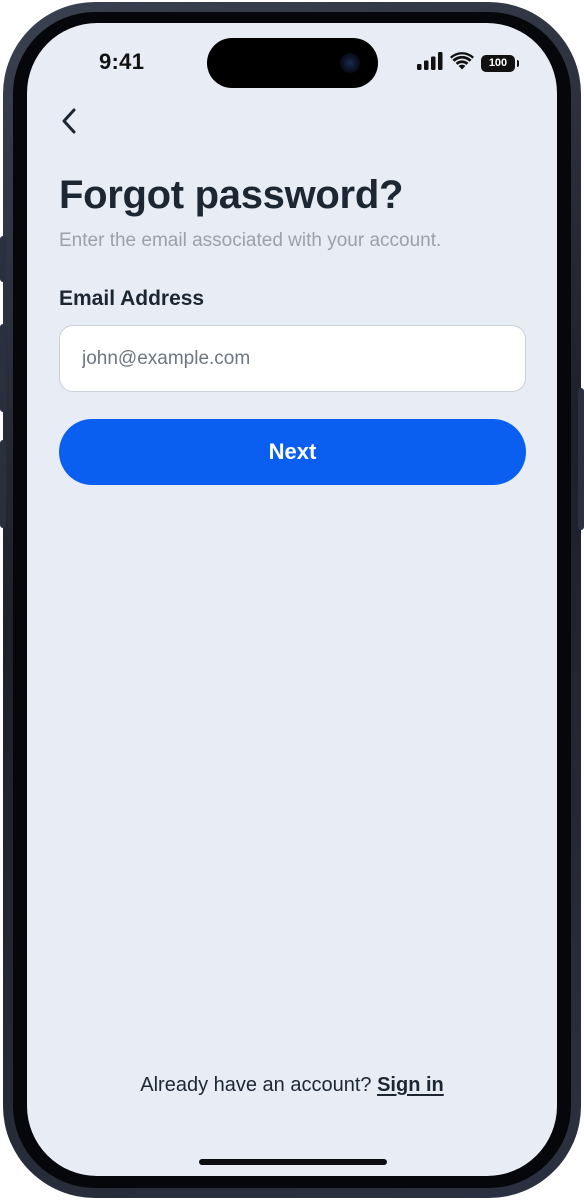 This screenshot has height=1200, width=584. I want to click on front-camera-icon, so click(350, 63).